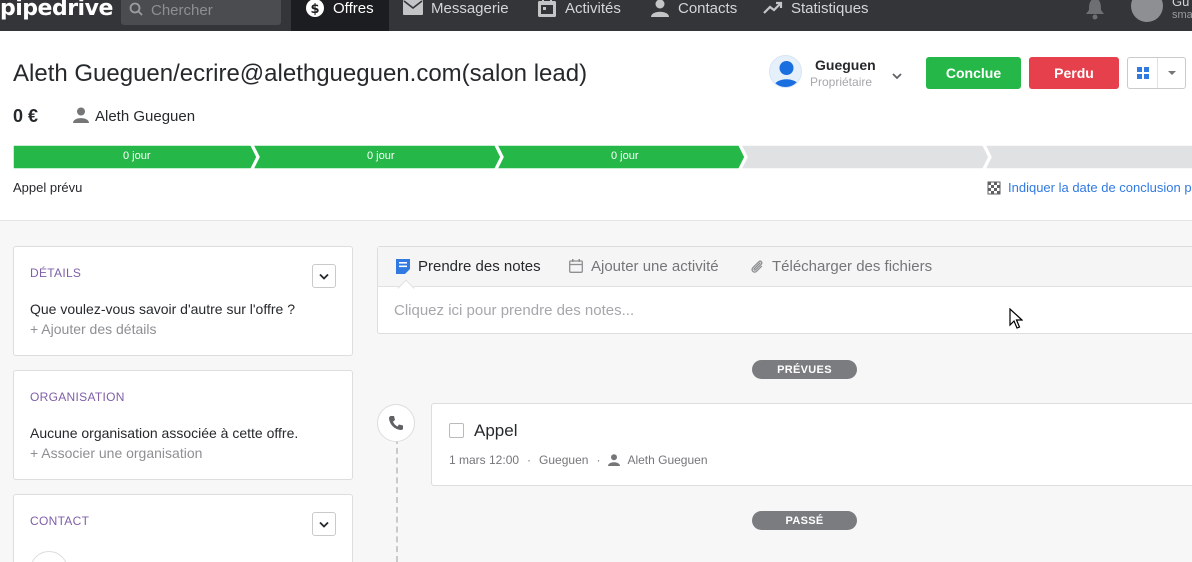  Describe the element at coordinates (845, 65) in the screenshot. I see `owner-name: Gueguen` at that location.